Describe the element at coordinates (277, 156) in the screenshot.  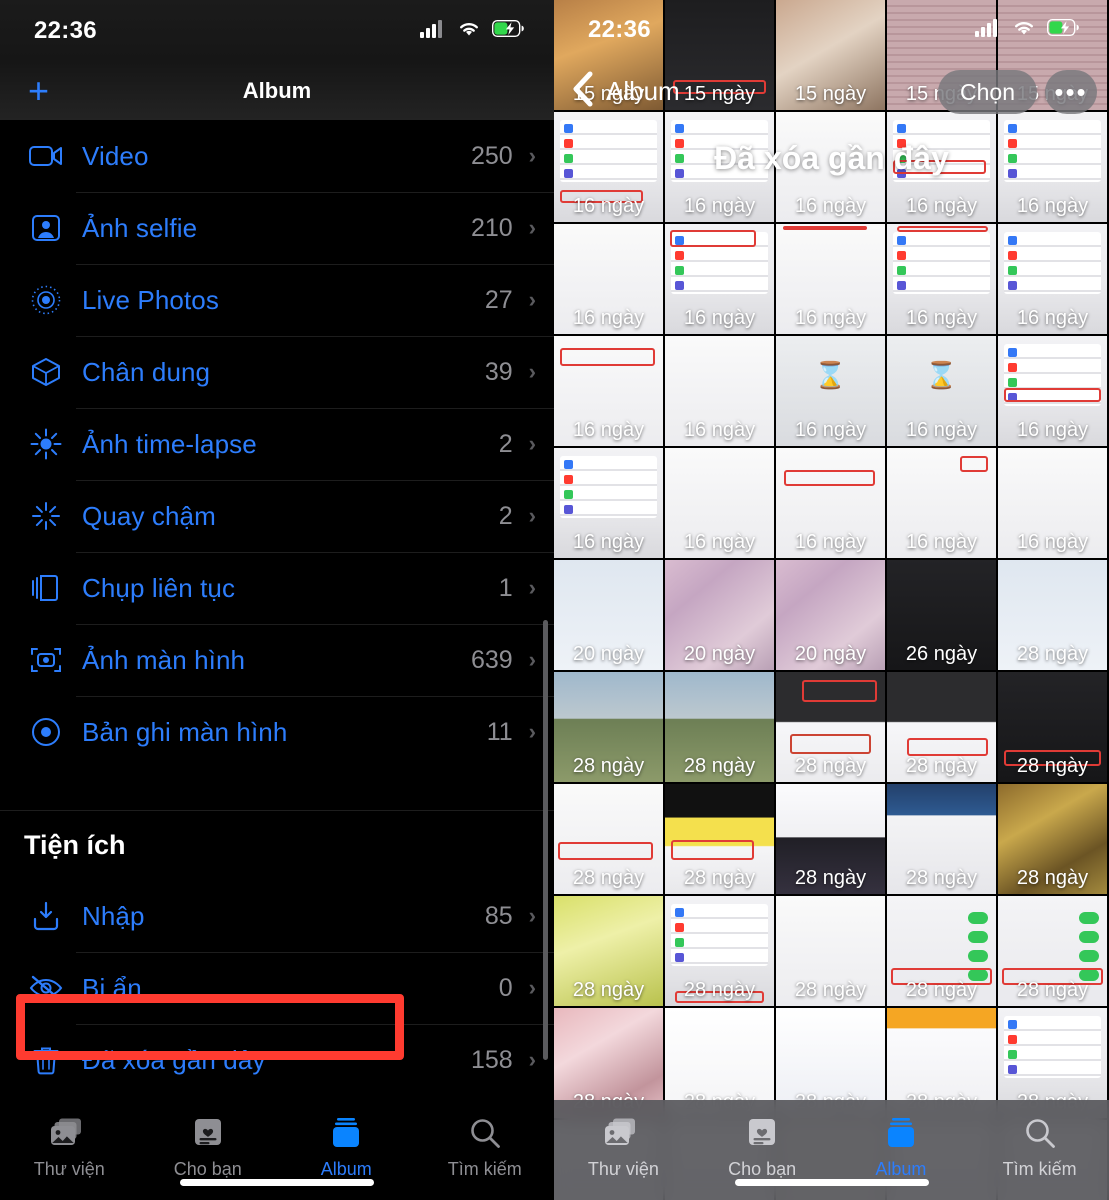
I see `album-row-video: Video 250 ›` at that location.